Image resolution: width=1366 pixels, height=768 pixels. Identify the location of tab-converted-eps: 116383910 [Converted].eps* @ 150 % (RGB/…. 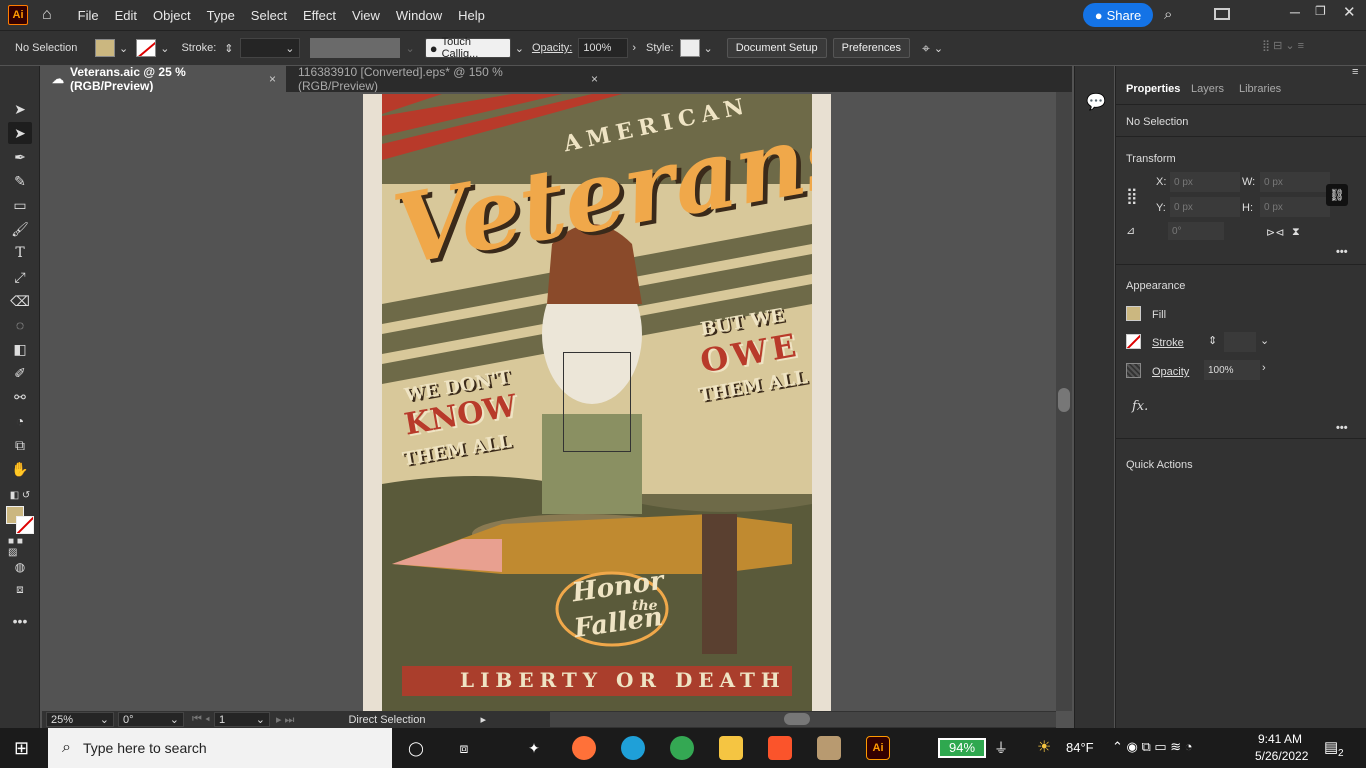
(448, 79).